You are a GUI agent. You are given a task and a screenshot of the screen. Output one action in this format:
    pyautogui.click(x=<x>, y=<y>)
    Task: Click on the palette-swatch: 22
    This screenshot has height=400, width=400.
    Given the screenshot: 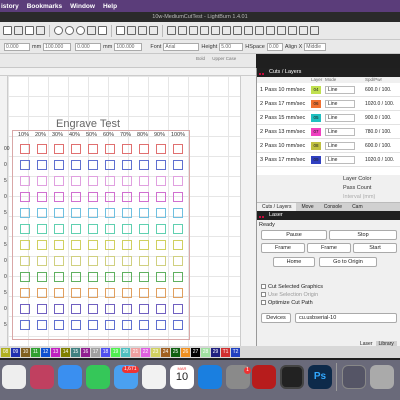 What is the action you would take?
    pyautogui.click(x=145, y=352)
    